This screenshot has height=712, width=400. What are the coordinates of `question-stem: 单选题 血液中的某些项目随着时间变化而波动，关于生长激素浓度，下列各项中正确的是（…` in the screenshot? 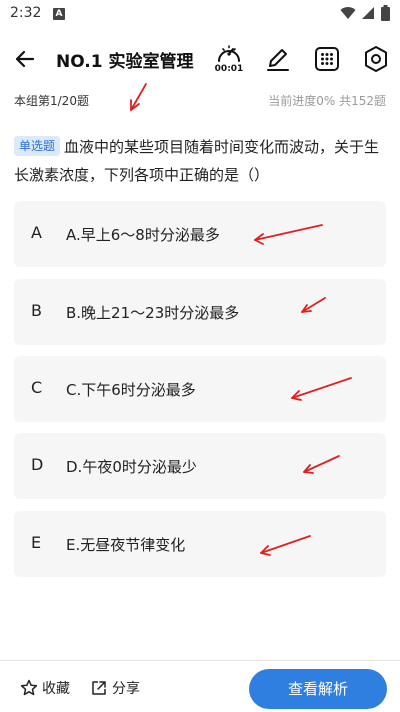 It's located at (201, 161).